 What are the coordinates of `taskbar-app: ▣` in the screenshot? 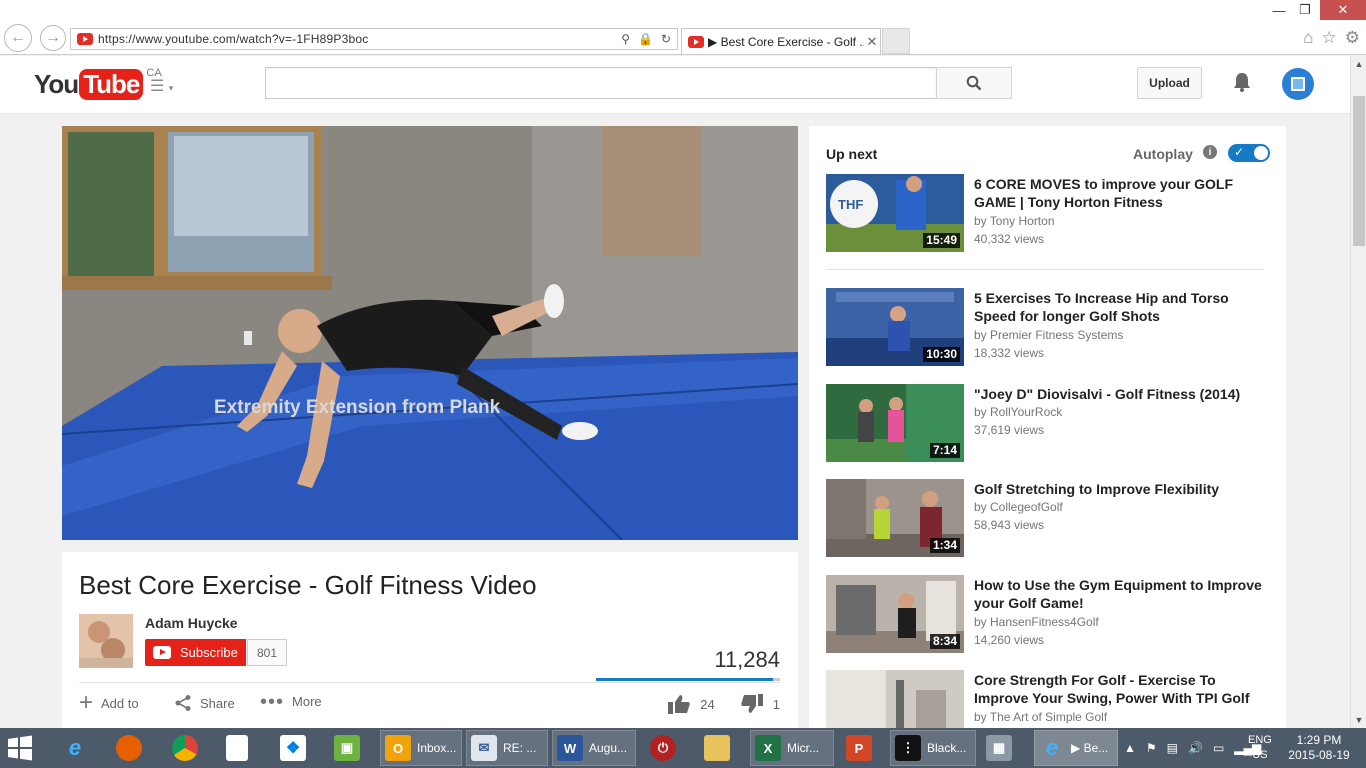 It's located at (345, 748).